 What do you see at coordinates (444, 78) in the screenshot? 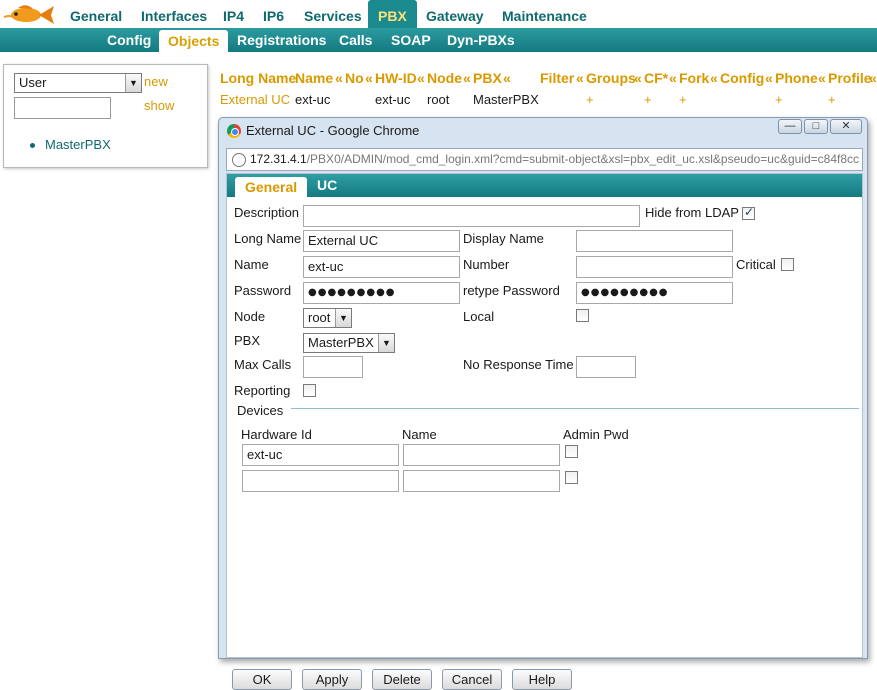
I see `col-node: Node` at bounding box center [444, 78].